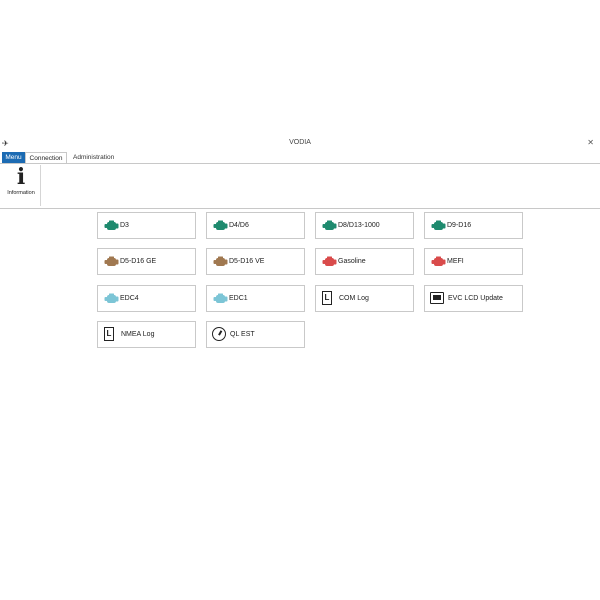  I want to click on tile-mefi: MEFI, so click(473, 261).